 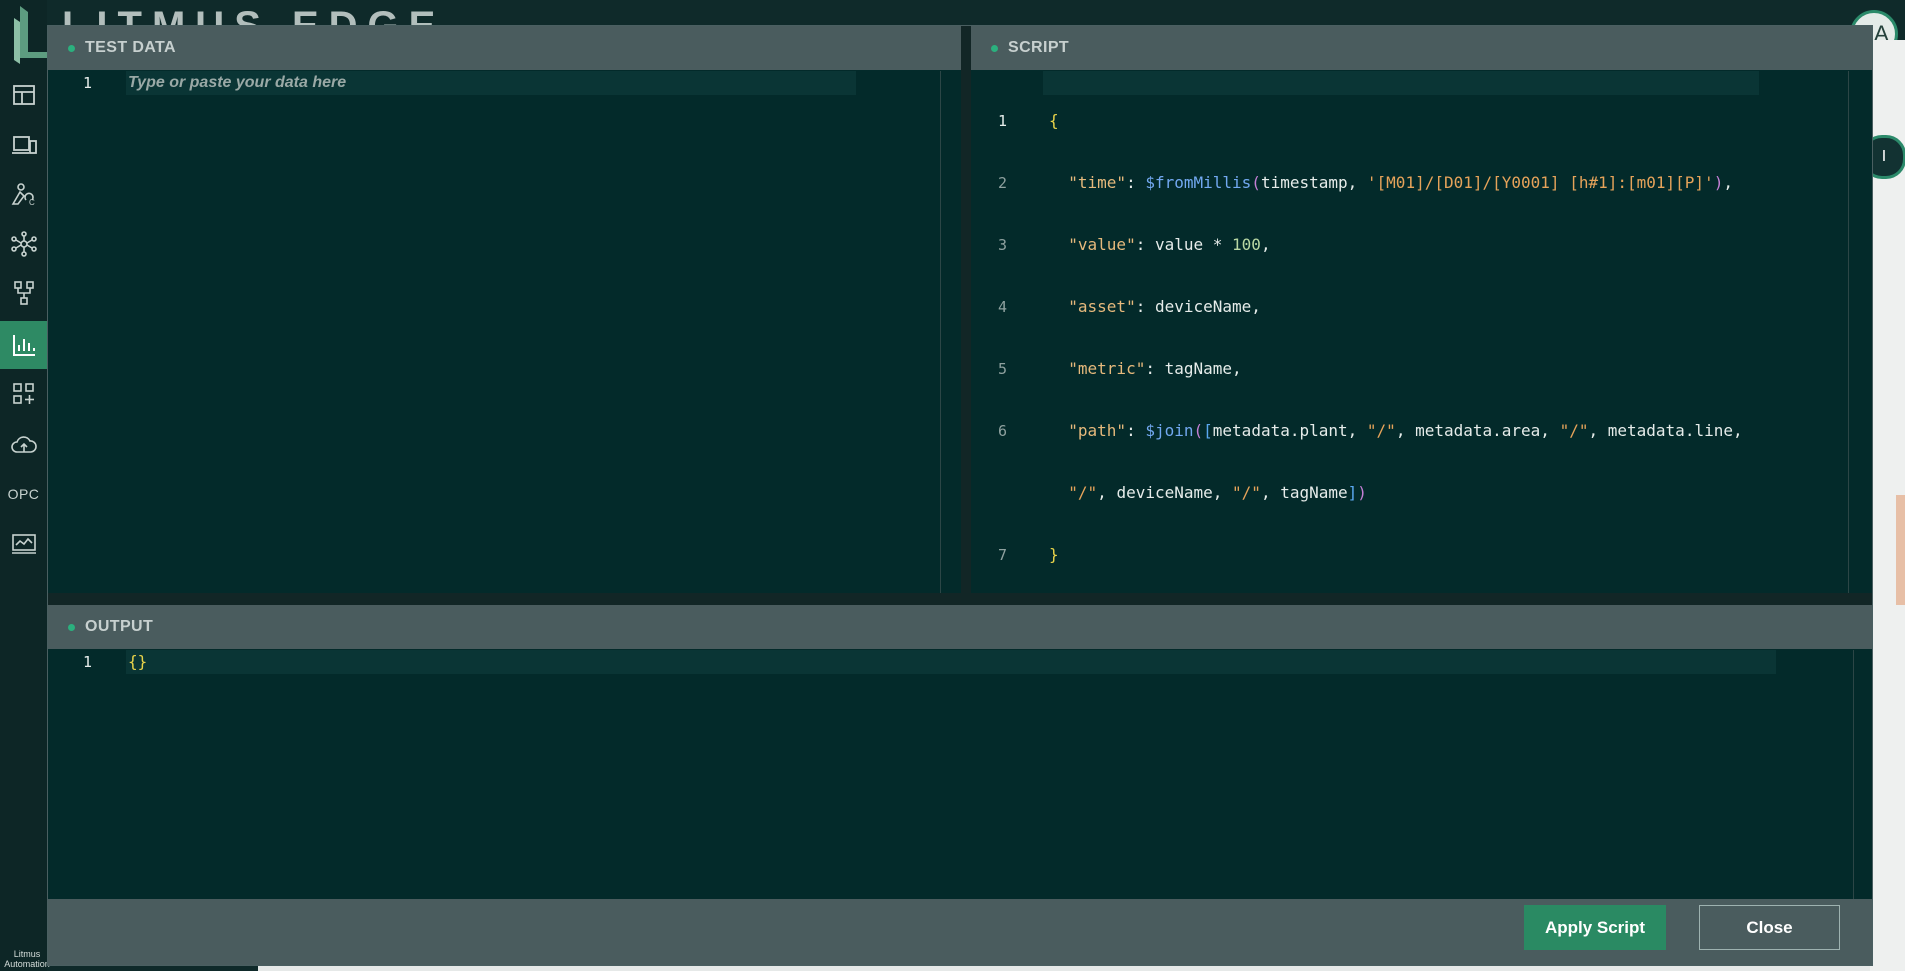 I want to click on vertical-splitter, so click(x=966, y=309).